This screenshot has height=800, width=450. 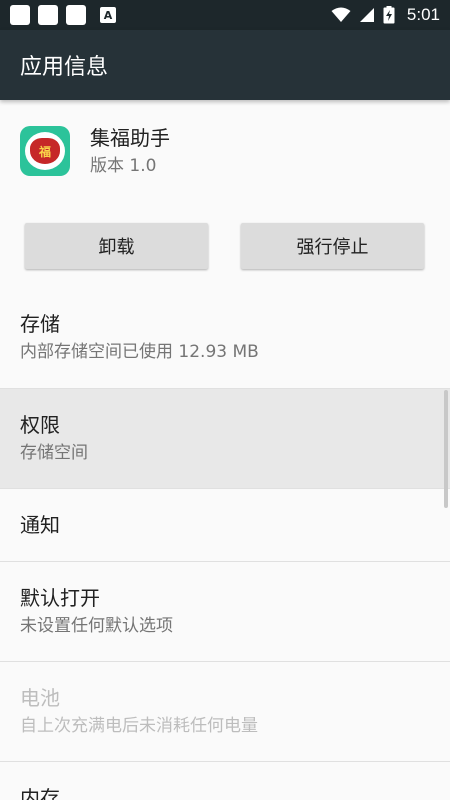 I want to click on wifi-icon, so click(x=341, y=14).